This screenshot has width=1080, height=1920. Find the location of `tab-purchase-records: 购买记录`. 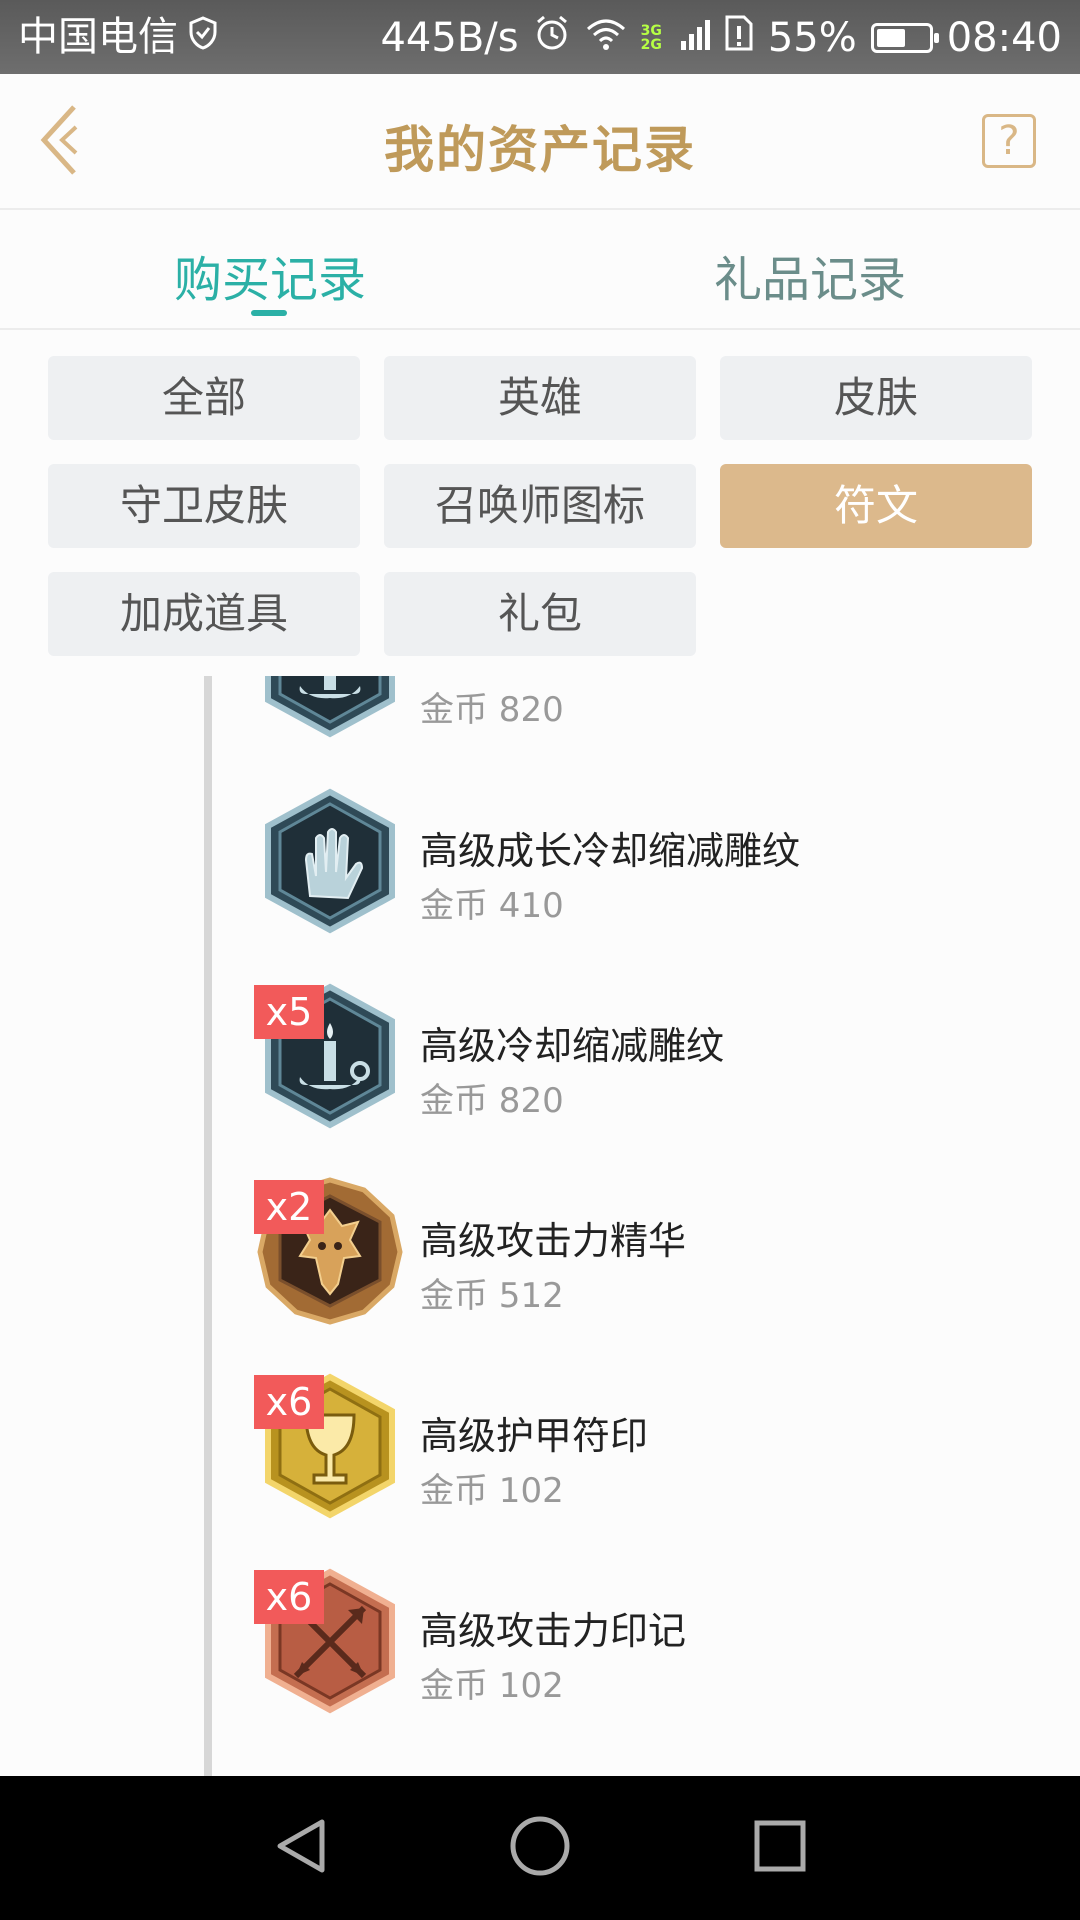

tab-purchase-records: 购买记录 is located at coordinates (270, 275).